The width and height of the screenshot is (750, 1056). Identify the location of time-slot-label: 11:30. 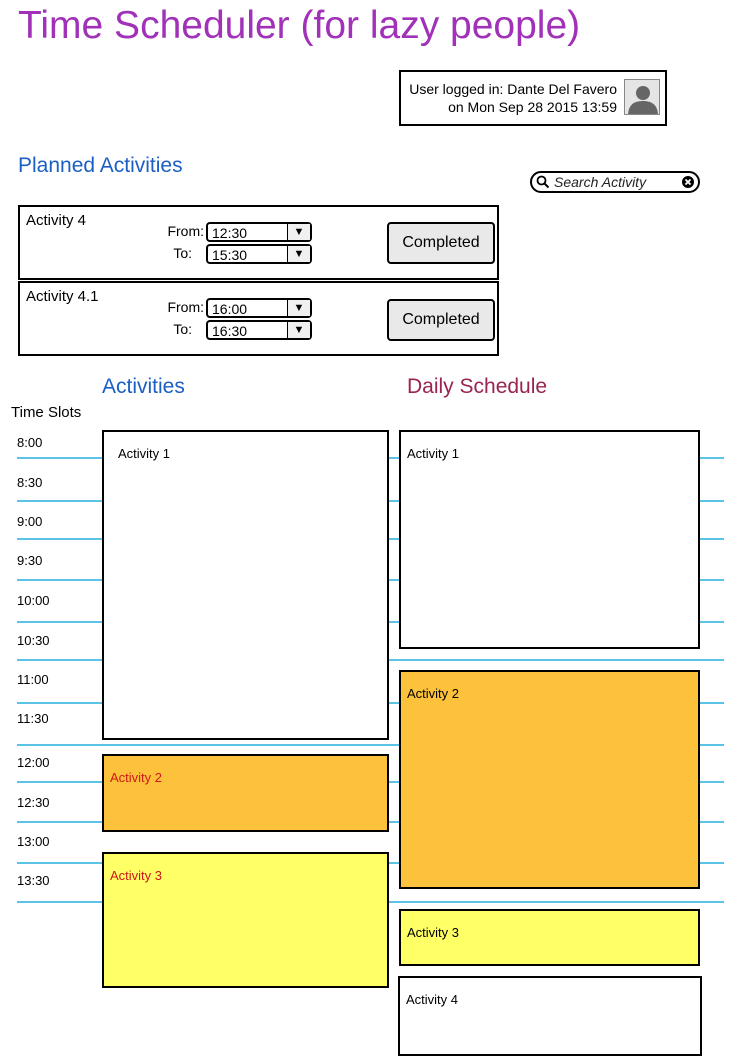
(33, 718).